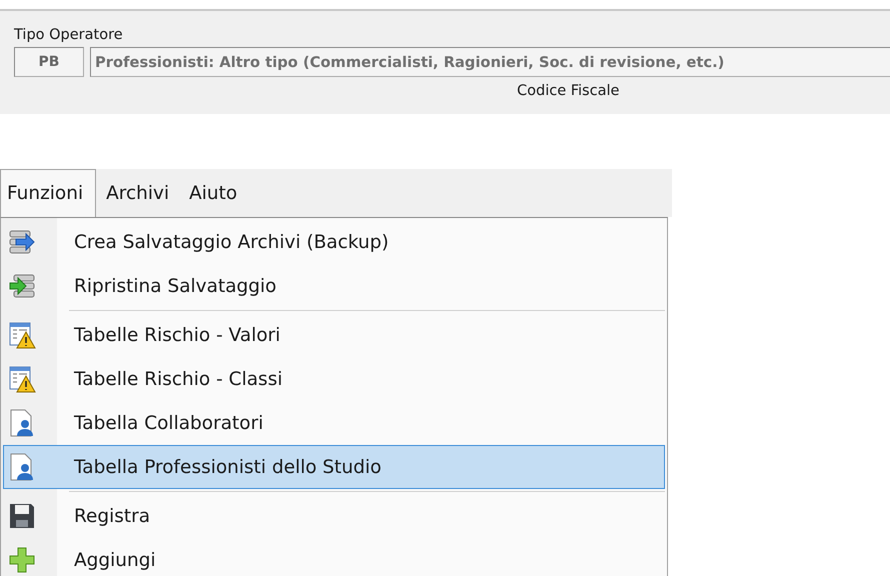 The height and width of the screenshot is (576, 890). What do you see at coordinates (48, 193) in the screenshot?
I see `menu-bar-item: Funzioni` at bounding box center [48, 193].